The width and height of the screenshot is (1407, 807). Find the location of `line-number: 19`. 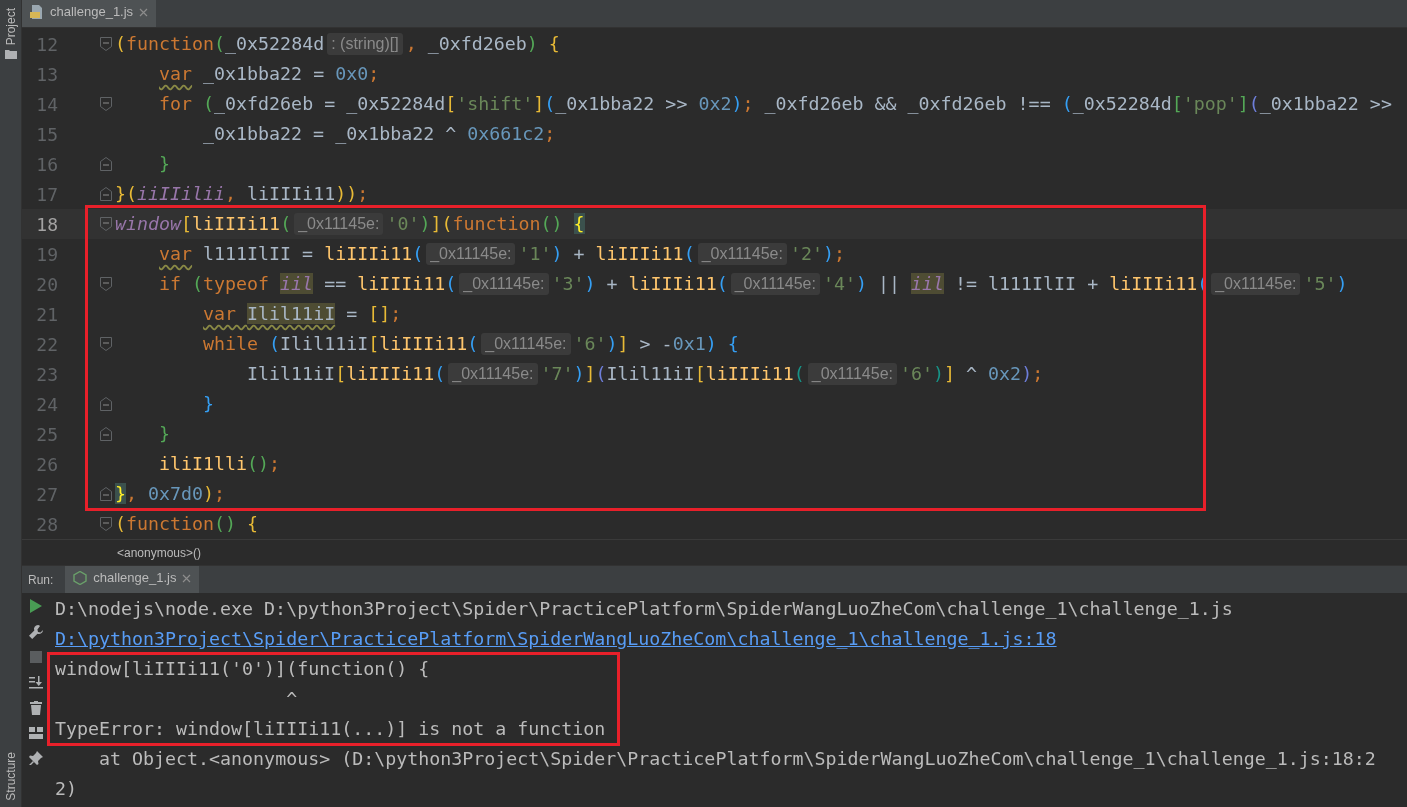

line-number: 19 is located at coordinates (46, 254).